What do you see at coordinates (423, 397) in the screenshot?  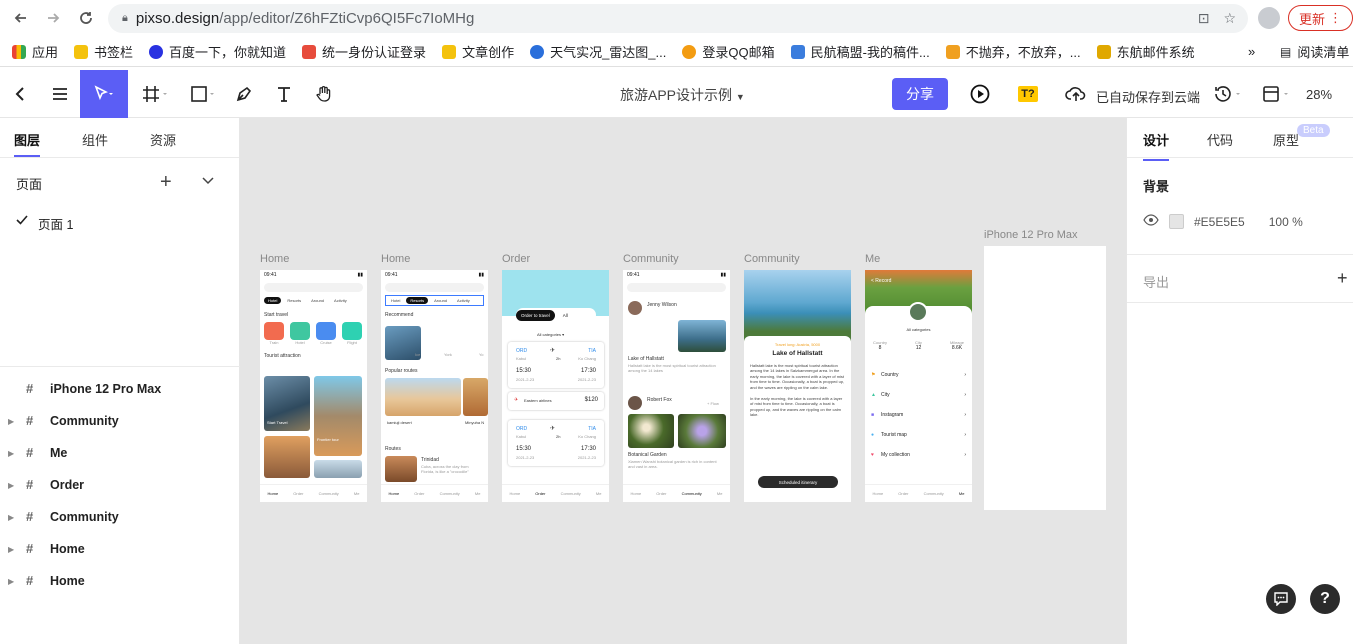 I see `route-image` at bounding box center [423, 397].